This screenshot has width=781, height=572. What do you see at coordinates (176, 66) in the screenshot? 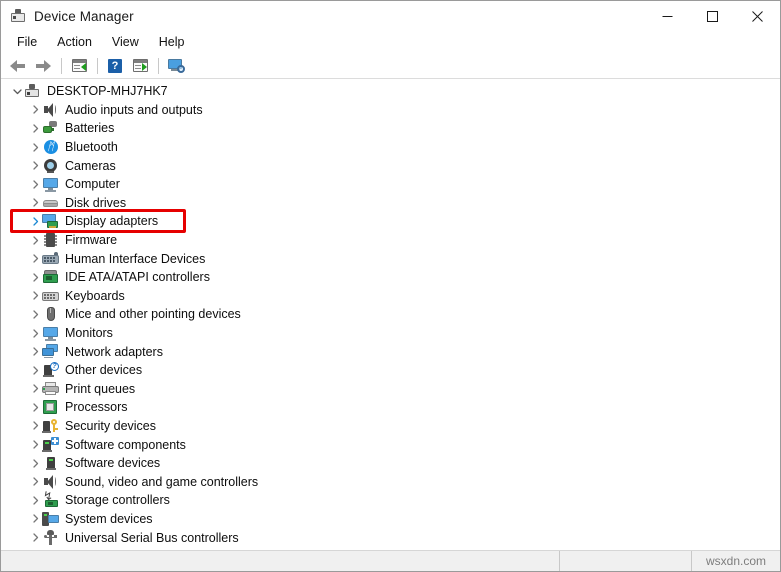
I see `scan-for-hardware-changes-button` at bounding box center [176, 66].